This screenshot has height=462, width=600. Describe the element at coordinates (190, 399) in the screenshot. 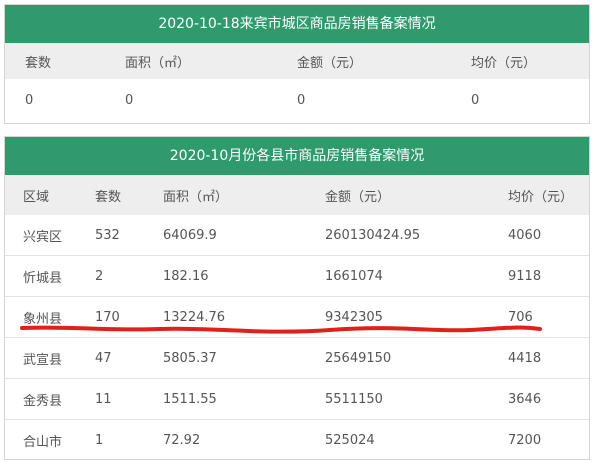

I see `area-value: 1511.55` at that location.